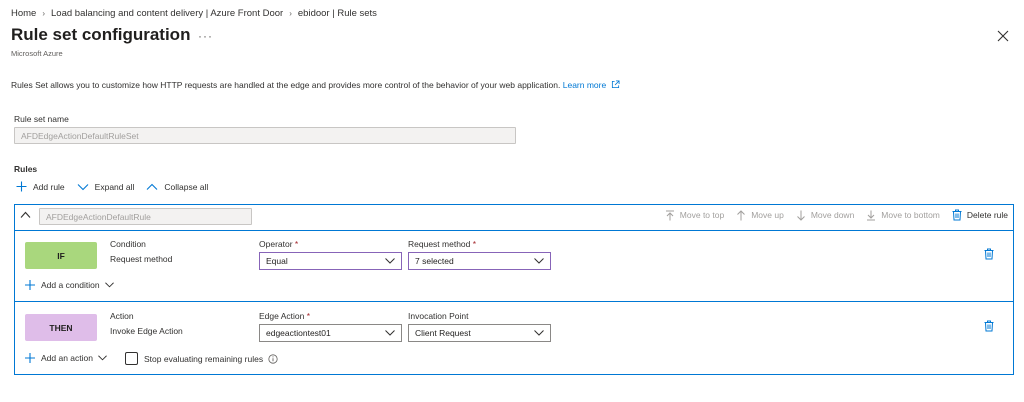 This screenshot has width=1024, height=402. What do you see at coordinates (479, 333) in the screenshot?
I see `invocation-point-dropdown: Client Request` at bounding box center [479, 333].